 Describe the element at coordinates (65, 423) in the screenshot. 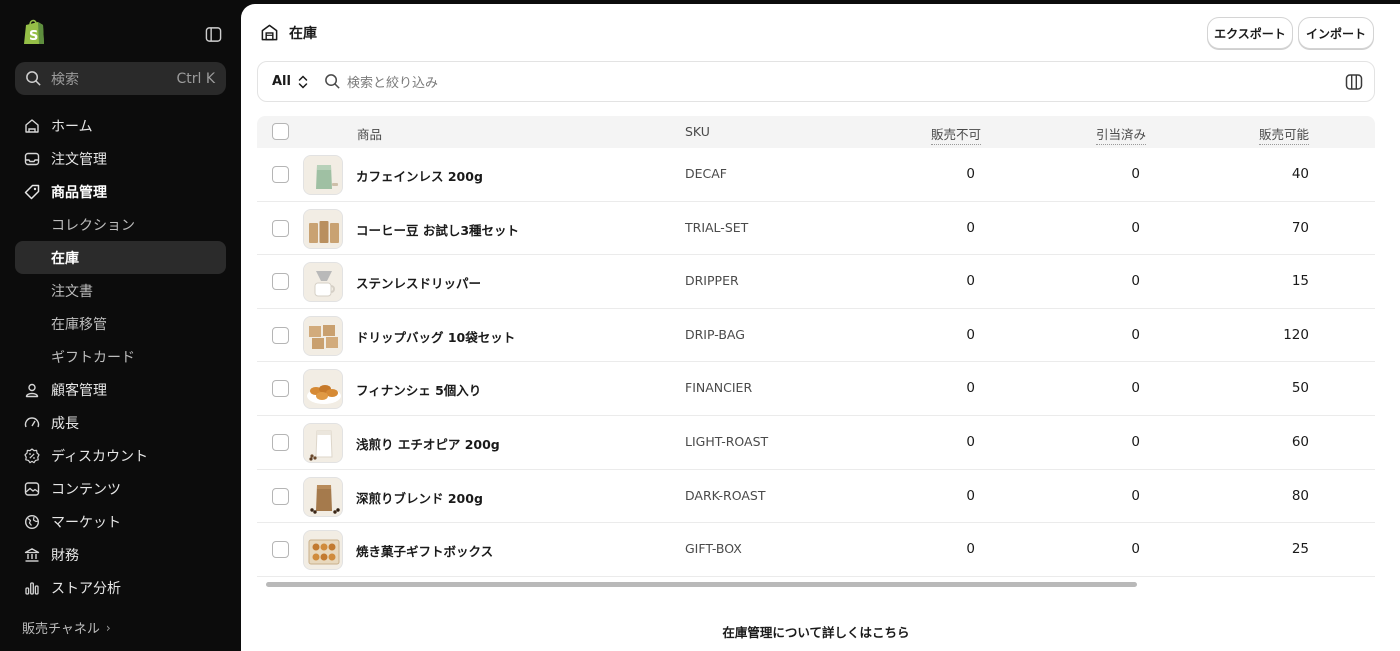

I see `sidebar-item-label: 成長` at that location.